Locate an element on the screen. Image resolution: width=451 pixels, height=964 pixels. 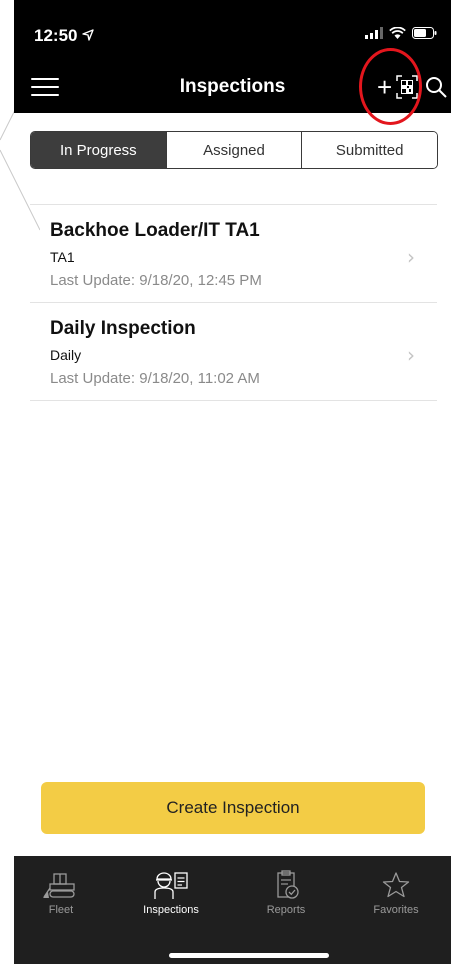
status-time: 12:50 is located at coordinates (64, 36).